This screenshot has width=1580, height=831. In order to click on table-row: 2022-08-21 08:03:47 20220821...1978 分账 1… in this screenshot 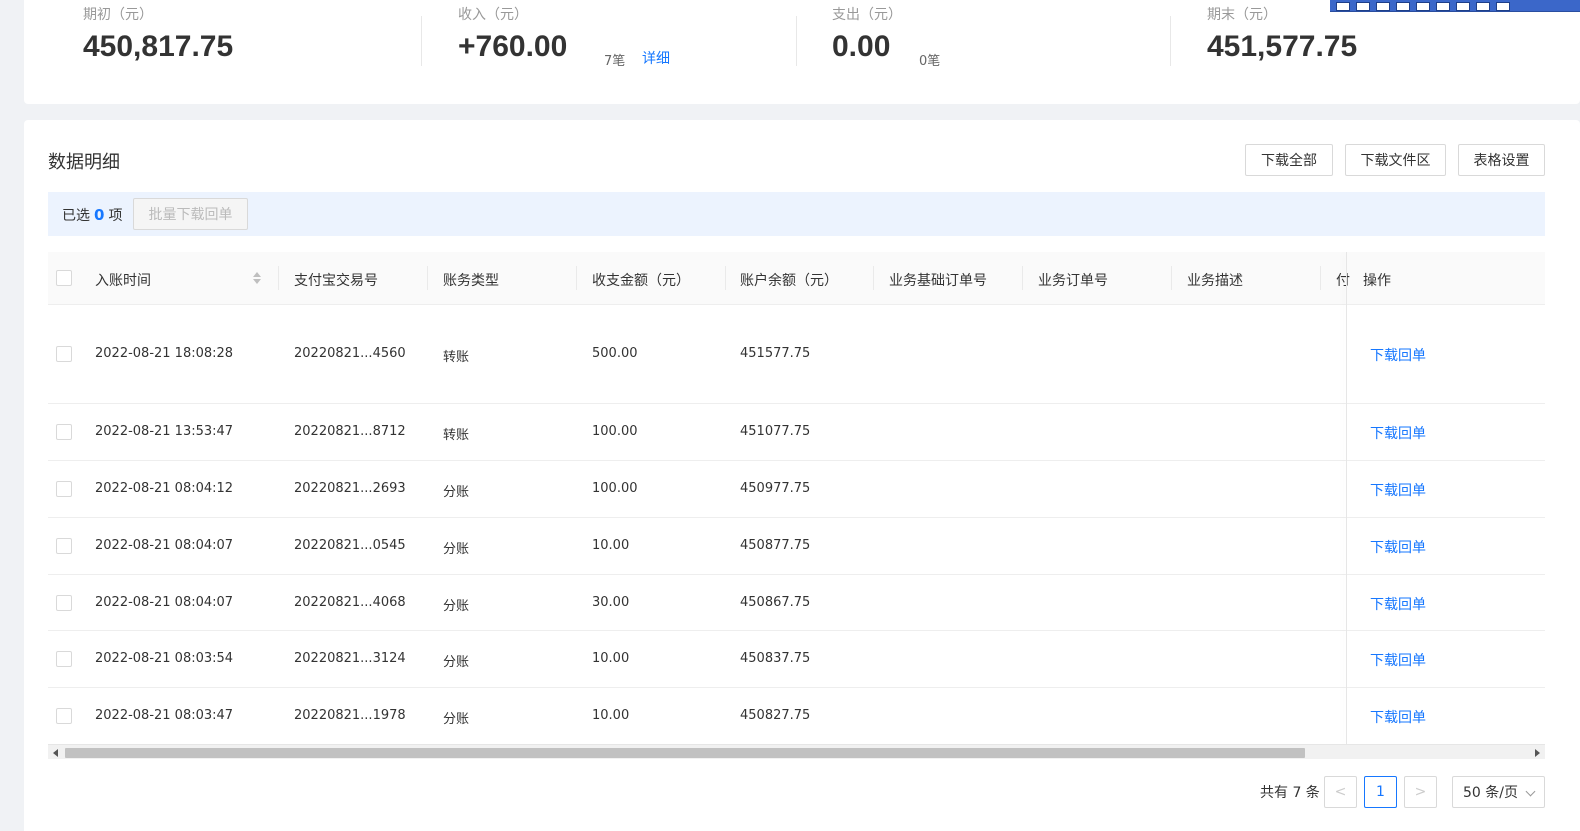, I will do `click(796, 716)`.